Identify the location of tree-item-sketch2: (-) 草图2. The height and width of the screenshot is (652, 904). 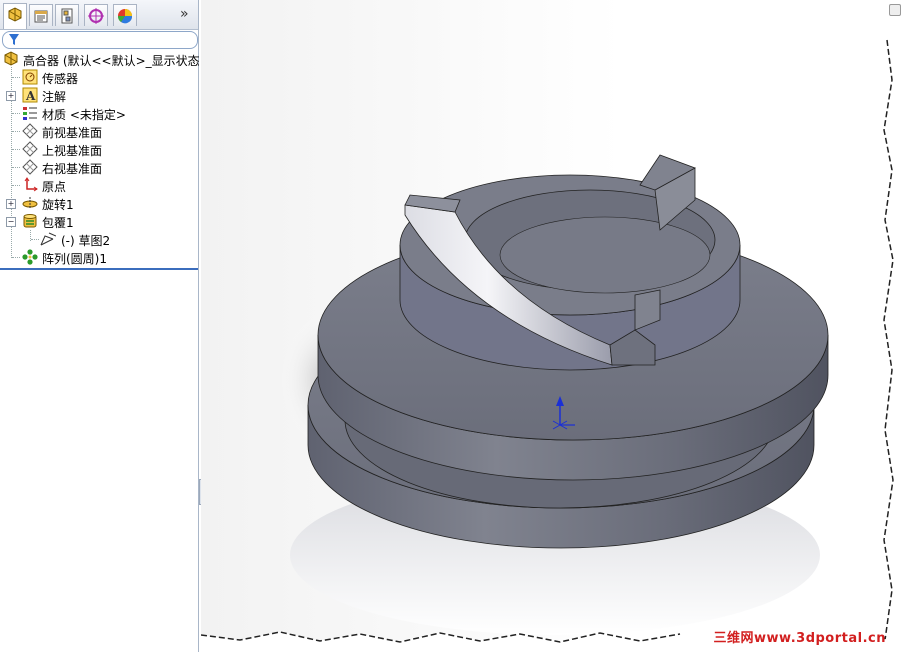
(99, 239).